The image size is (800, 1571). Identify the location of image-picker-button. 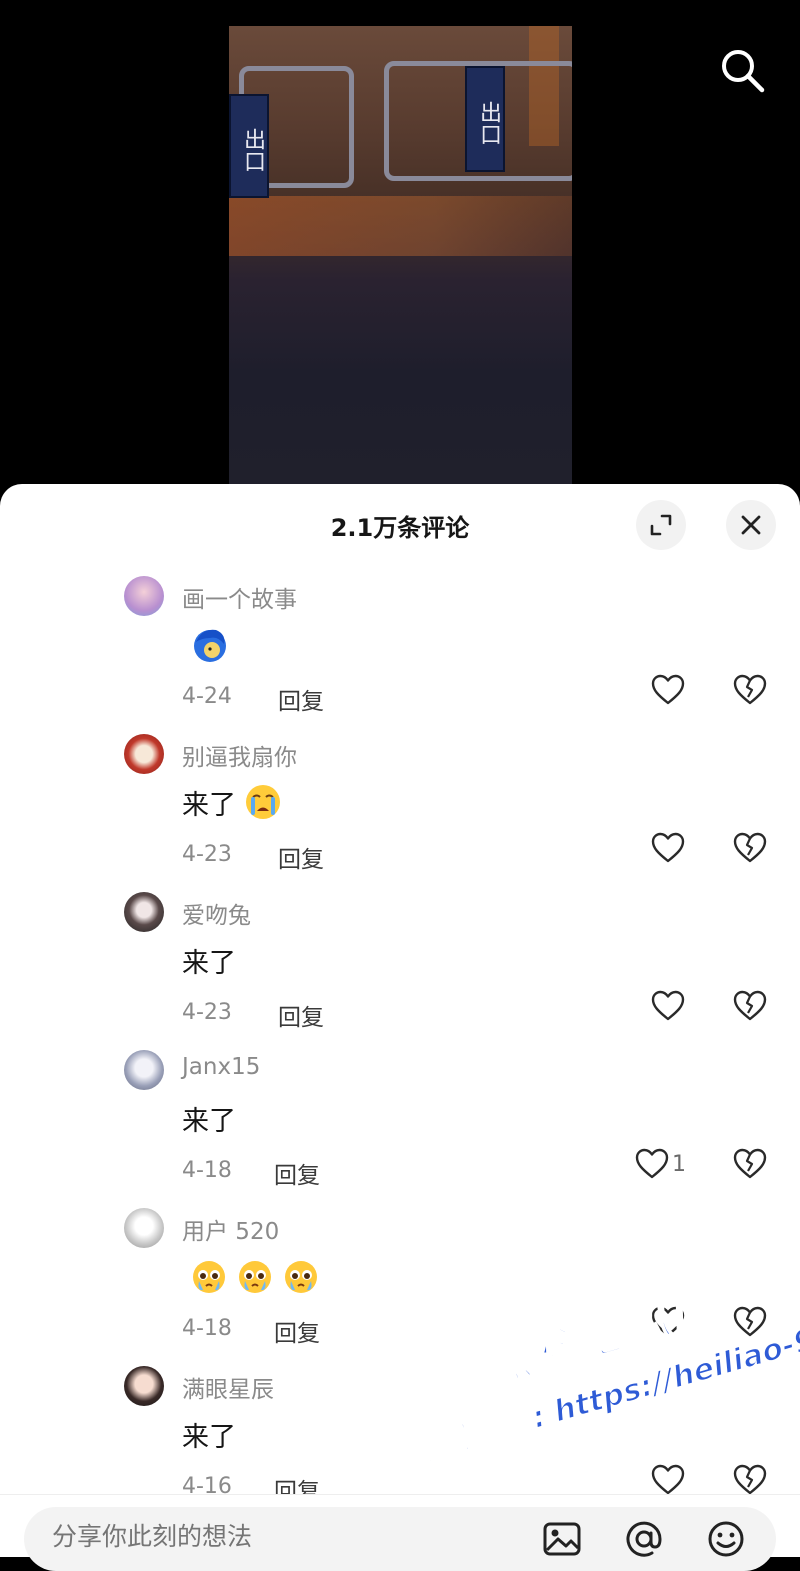
(562, 1539).